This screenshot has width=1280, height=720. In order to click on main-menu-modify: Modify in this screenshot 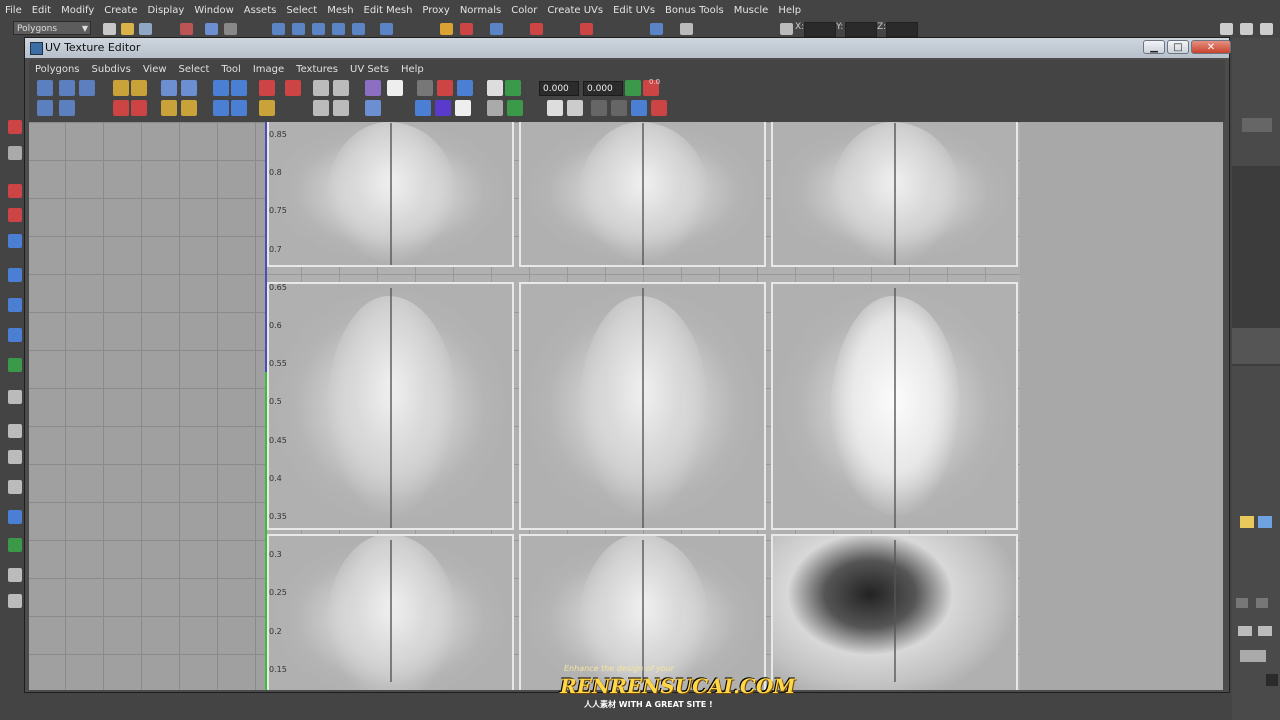, I will do `click(77, 10)`.